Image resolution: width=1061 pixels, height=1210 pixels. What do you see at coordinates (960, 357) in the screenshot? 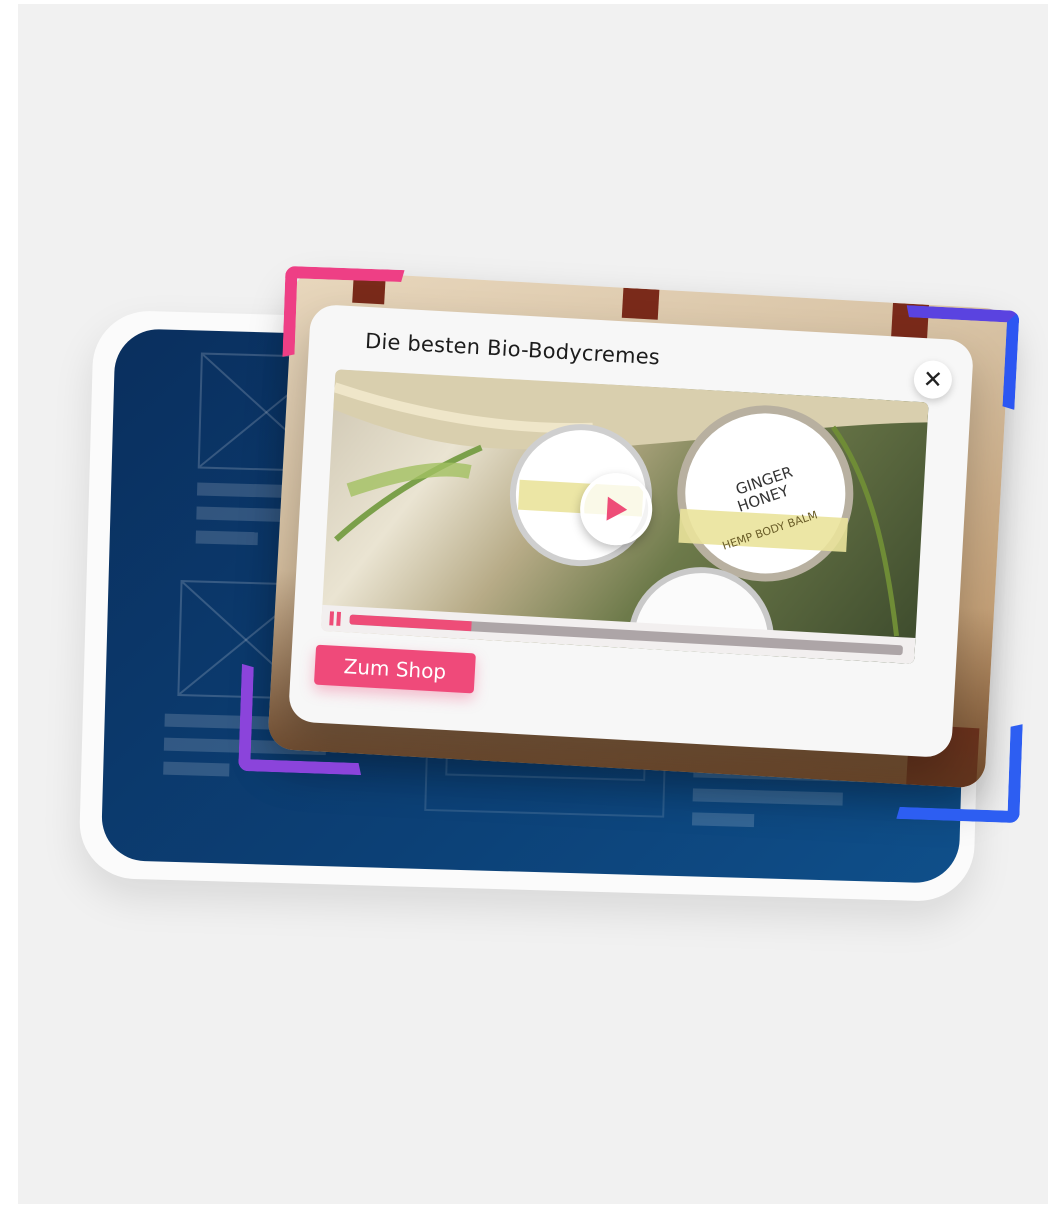
I see `focus-bracket-top-right` at bounding box center [960, 357].